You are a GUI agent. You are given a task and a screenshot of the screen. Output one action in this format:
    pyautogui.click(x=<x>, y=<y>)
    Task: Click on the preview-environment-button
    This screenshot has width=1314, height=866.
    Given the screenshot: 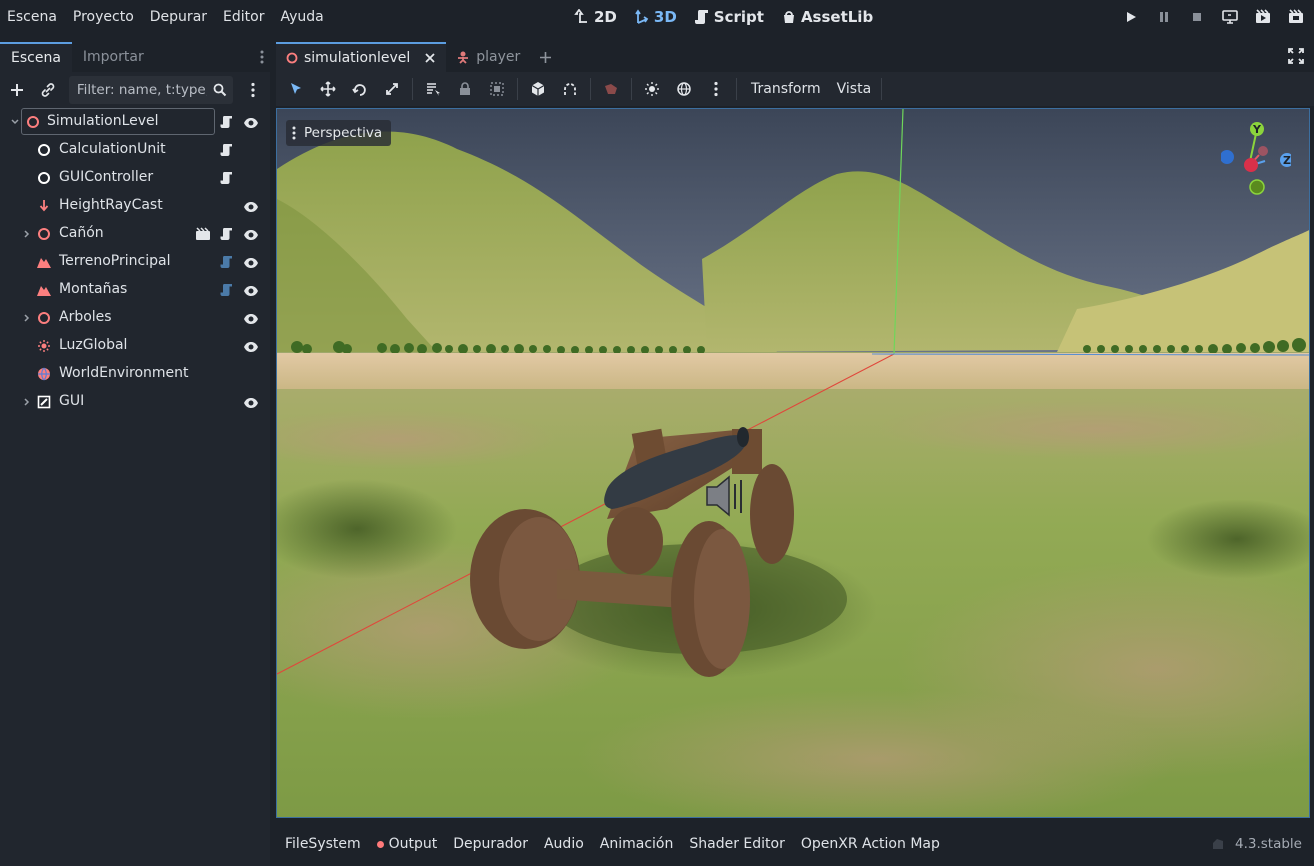 What is the action you would take?
    pyautogui.click(x=684, y=89)
    